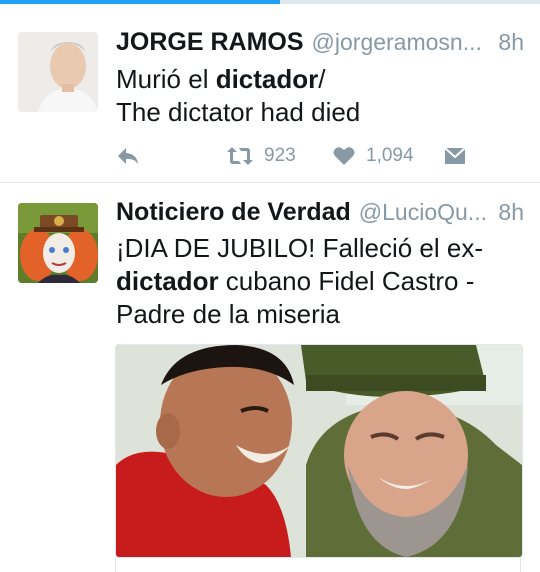 The image size is (540, 572). Describe the element at coordinates (233, 212) in the screenshot. I see `display-name: Noticiero de Verdad` at that location.